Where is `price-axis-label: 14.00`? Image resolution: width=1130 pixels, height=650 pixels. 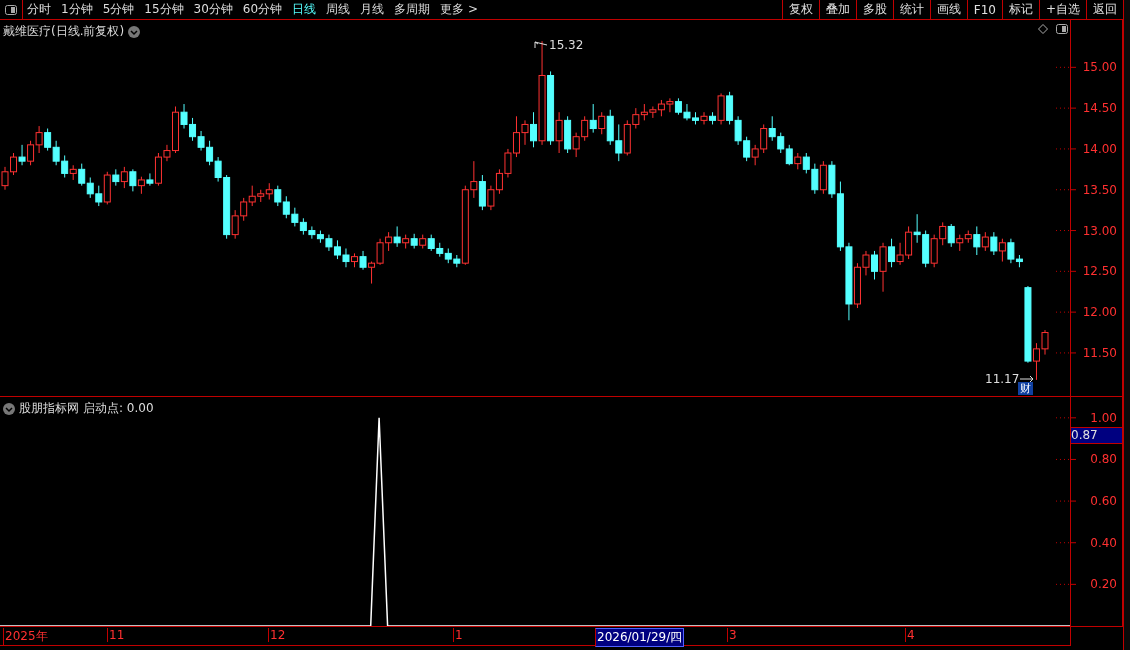
price-axis-label: 14.00 is located at coordinates (1099, 148).